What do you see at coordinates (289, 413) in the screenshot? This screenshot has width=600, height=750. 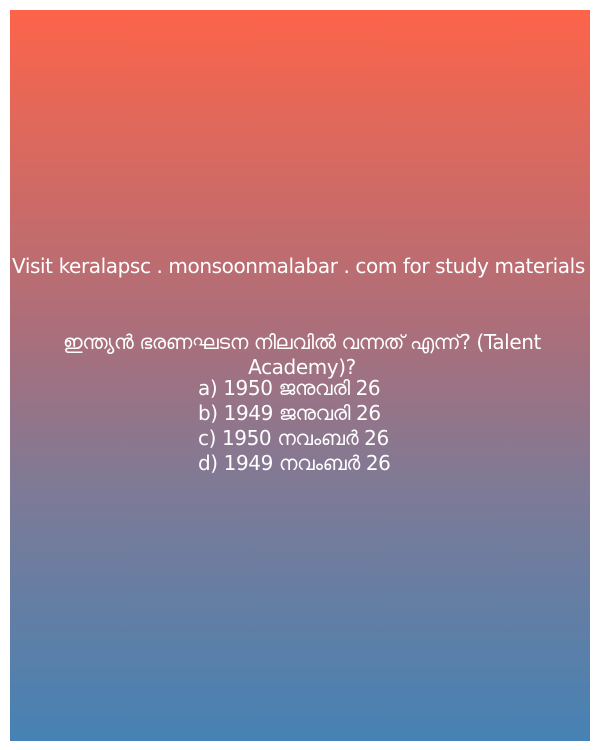 I see `option-b: b) 1949 ജനുവരി 26` at bounding box center [289, 413].